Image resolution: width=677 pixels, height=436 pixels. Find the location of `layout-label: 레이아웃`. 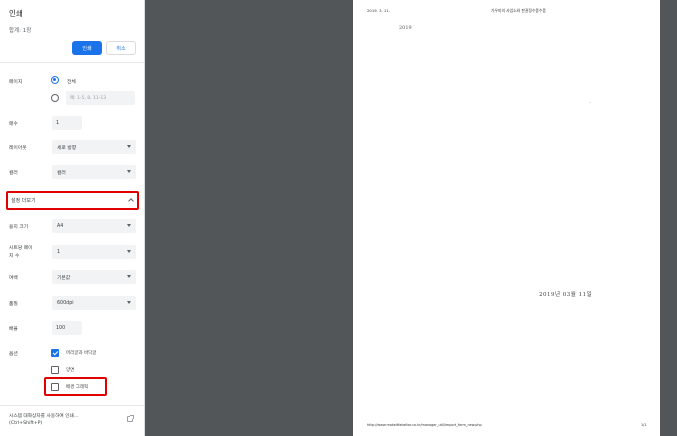

layout-label: 레이아웃 is located at coordinates (18, 148).